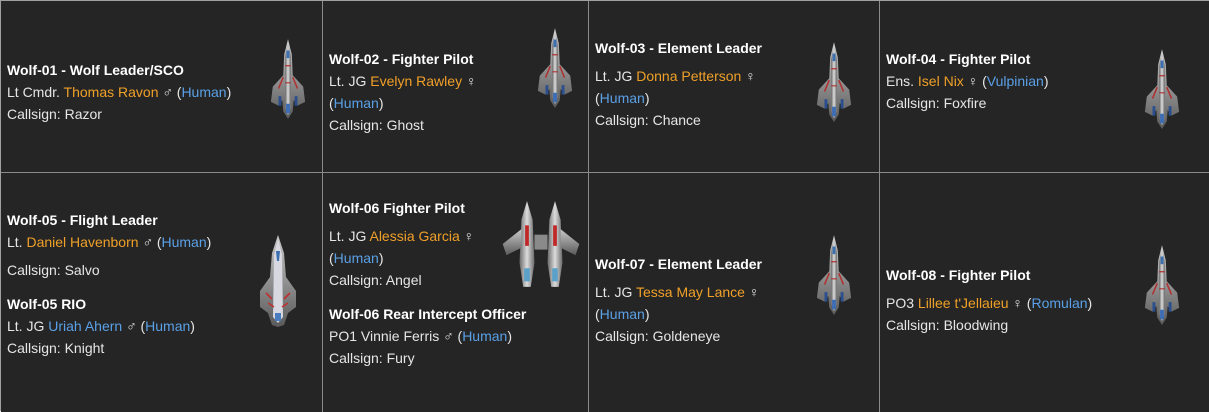  Describe the element at coordinates (402, 247) in the screenshot. I see `pilot-line: Lt. JG Alessia Garcia ♀ (Human)` at that location.